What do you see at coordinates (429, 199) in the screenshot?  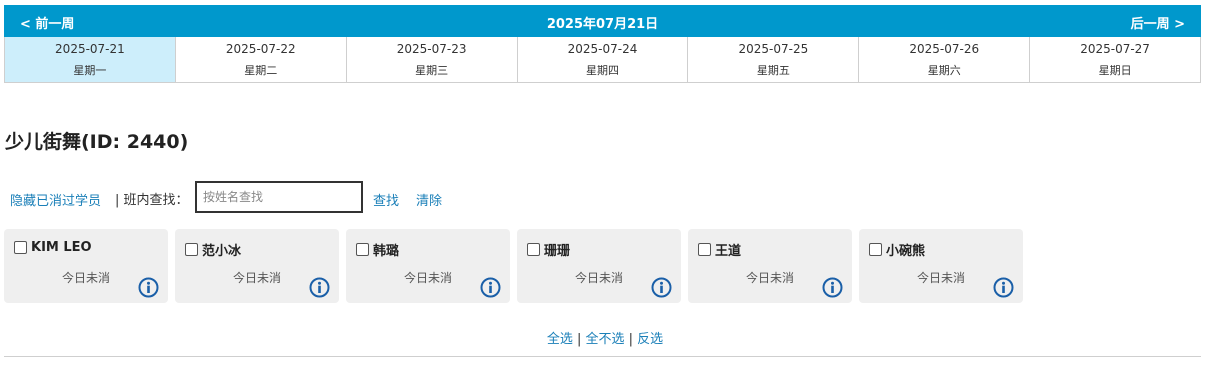 I see `clear-link: 清除` at bounding box center [429, 199].